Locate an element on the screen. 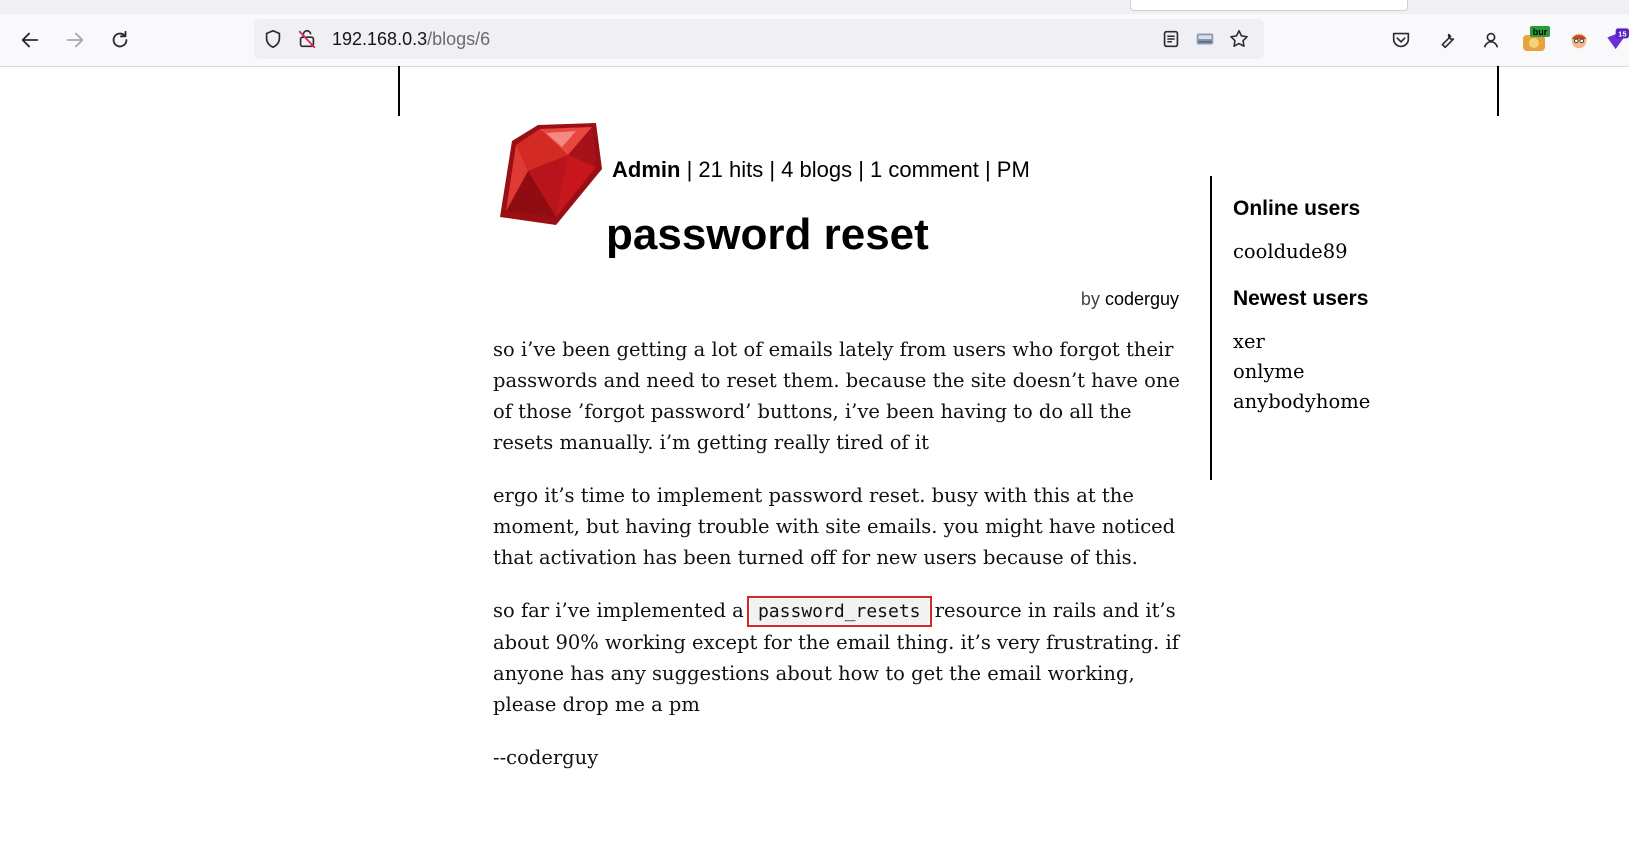 The height and width of the screenshot is (856, 1629). insecure-lock-icon is located at coordinates (307, 39).